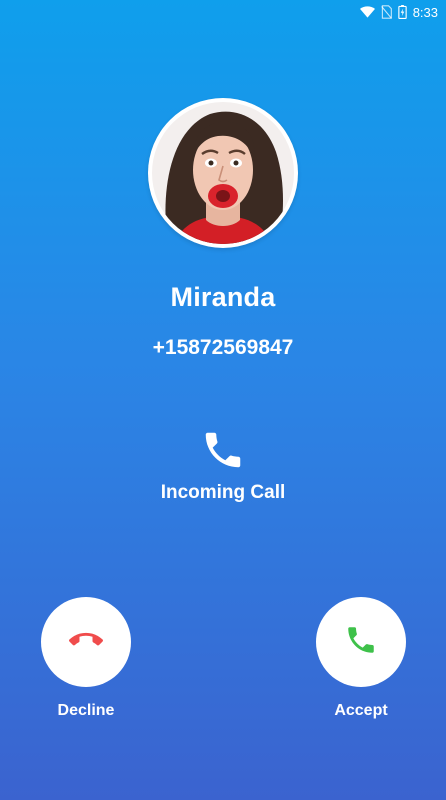 The image size is (446, 800). What do you see at coordinates (402, 12) in the screenshot?
I see `battery-icon` at bounding box center [402, 12].